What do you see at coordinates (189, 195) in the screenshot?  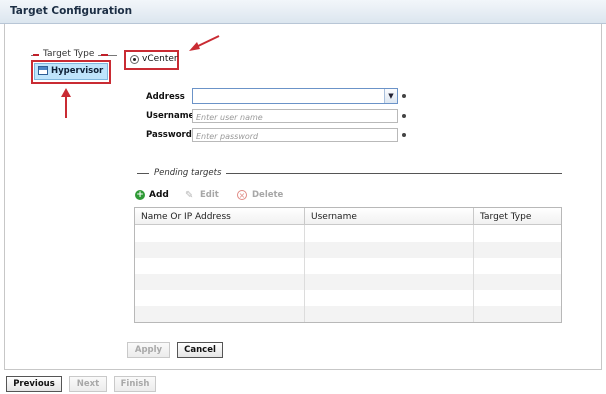 I see `edit-icon: ✎` at bounding box center [189, 195].